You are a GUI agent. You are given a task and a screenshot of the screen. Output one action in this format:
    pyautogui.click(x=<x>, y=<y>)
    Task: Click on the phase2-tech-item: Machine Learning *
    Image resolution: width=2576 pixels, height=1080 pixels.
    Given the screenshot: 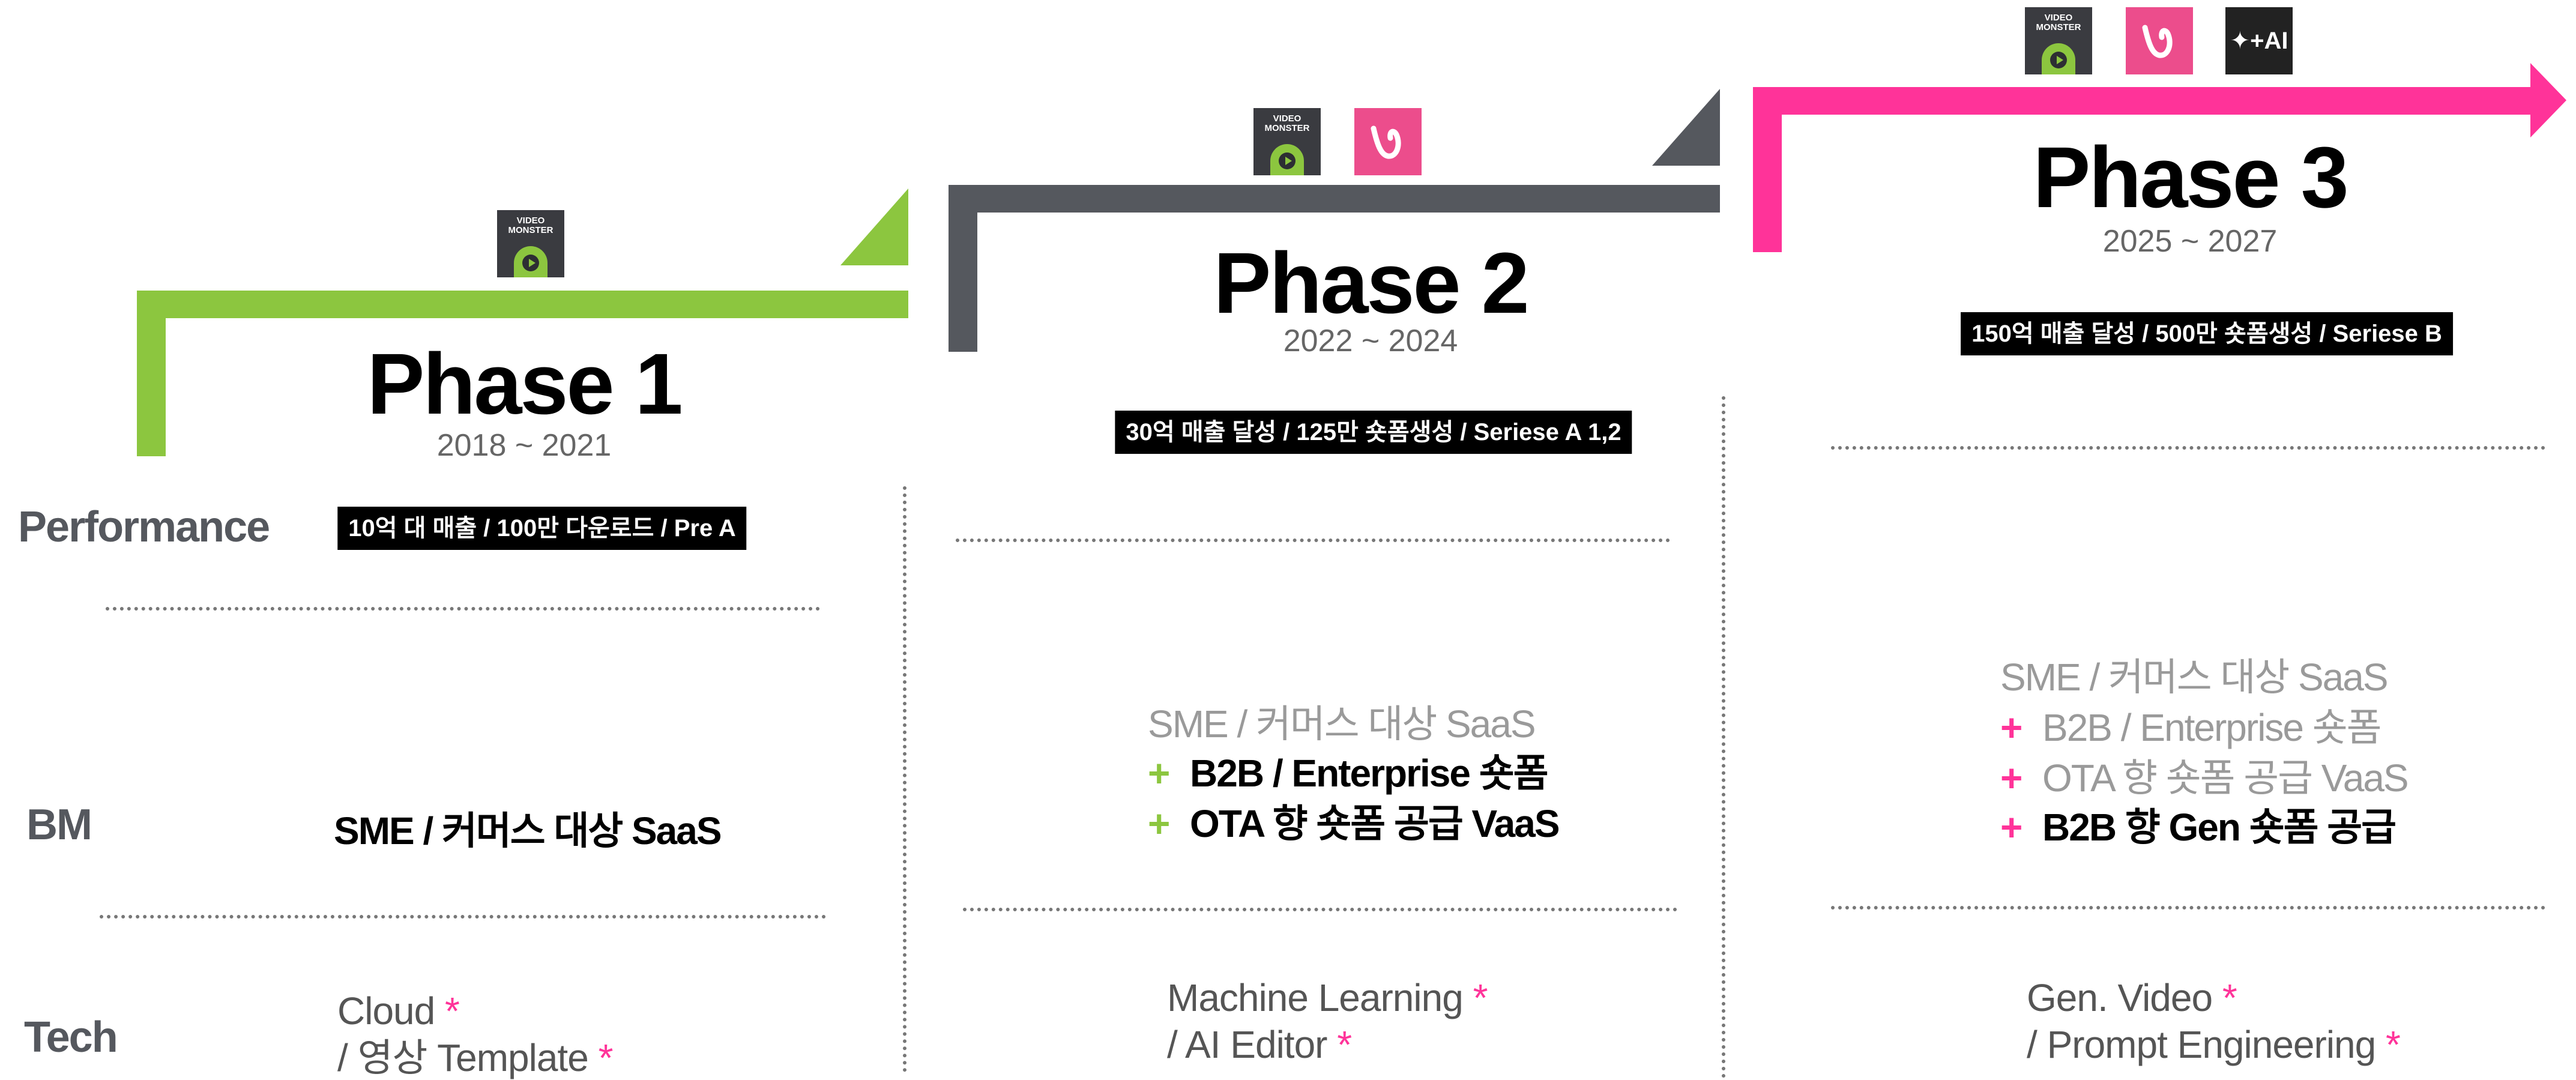 What is the action you would take?
    pyautogui.click(x=1327, y=997)
    